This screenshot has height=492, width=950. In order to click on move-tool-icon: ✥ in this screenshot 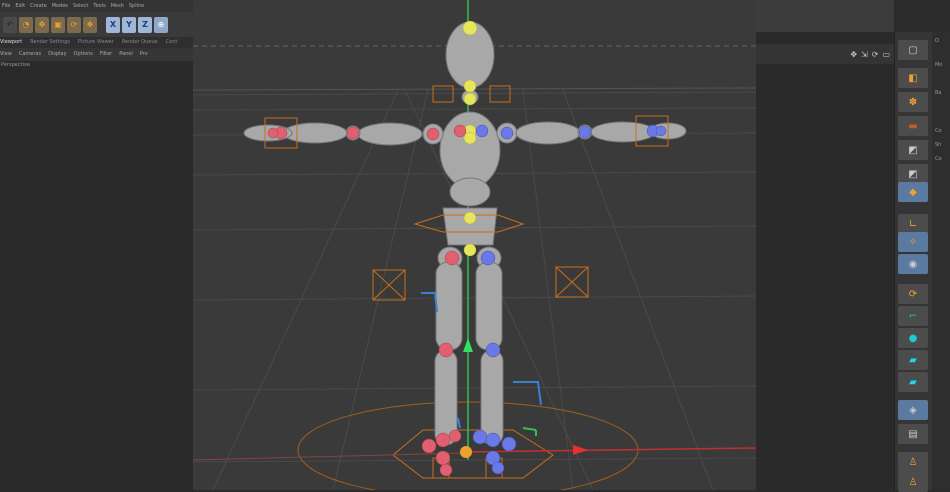, I will do `click(42, 24)`.